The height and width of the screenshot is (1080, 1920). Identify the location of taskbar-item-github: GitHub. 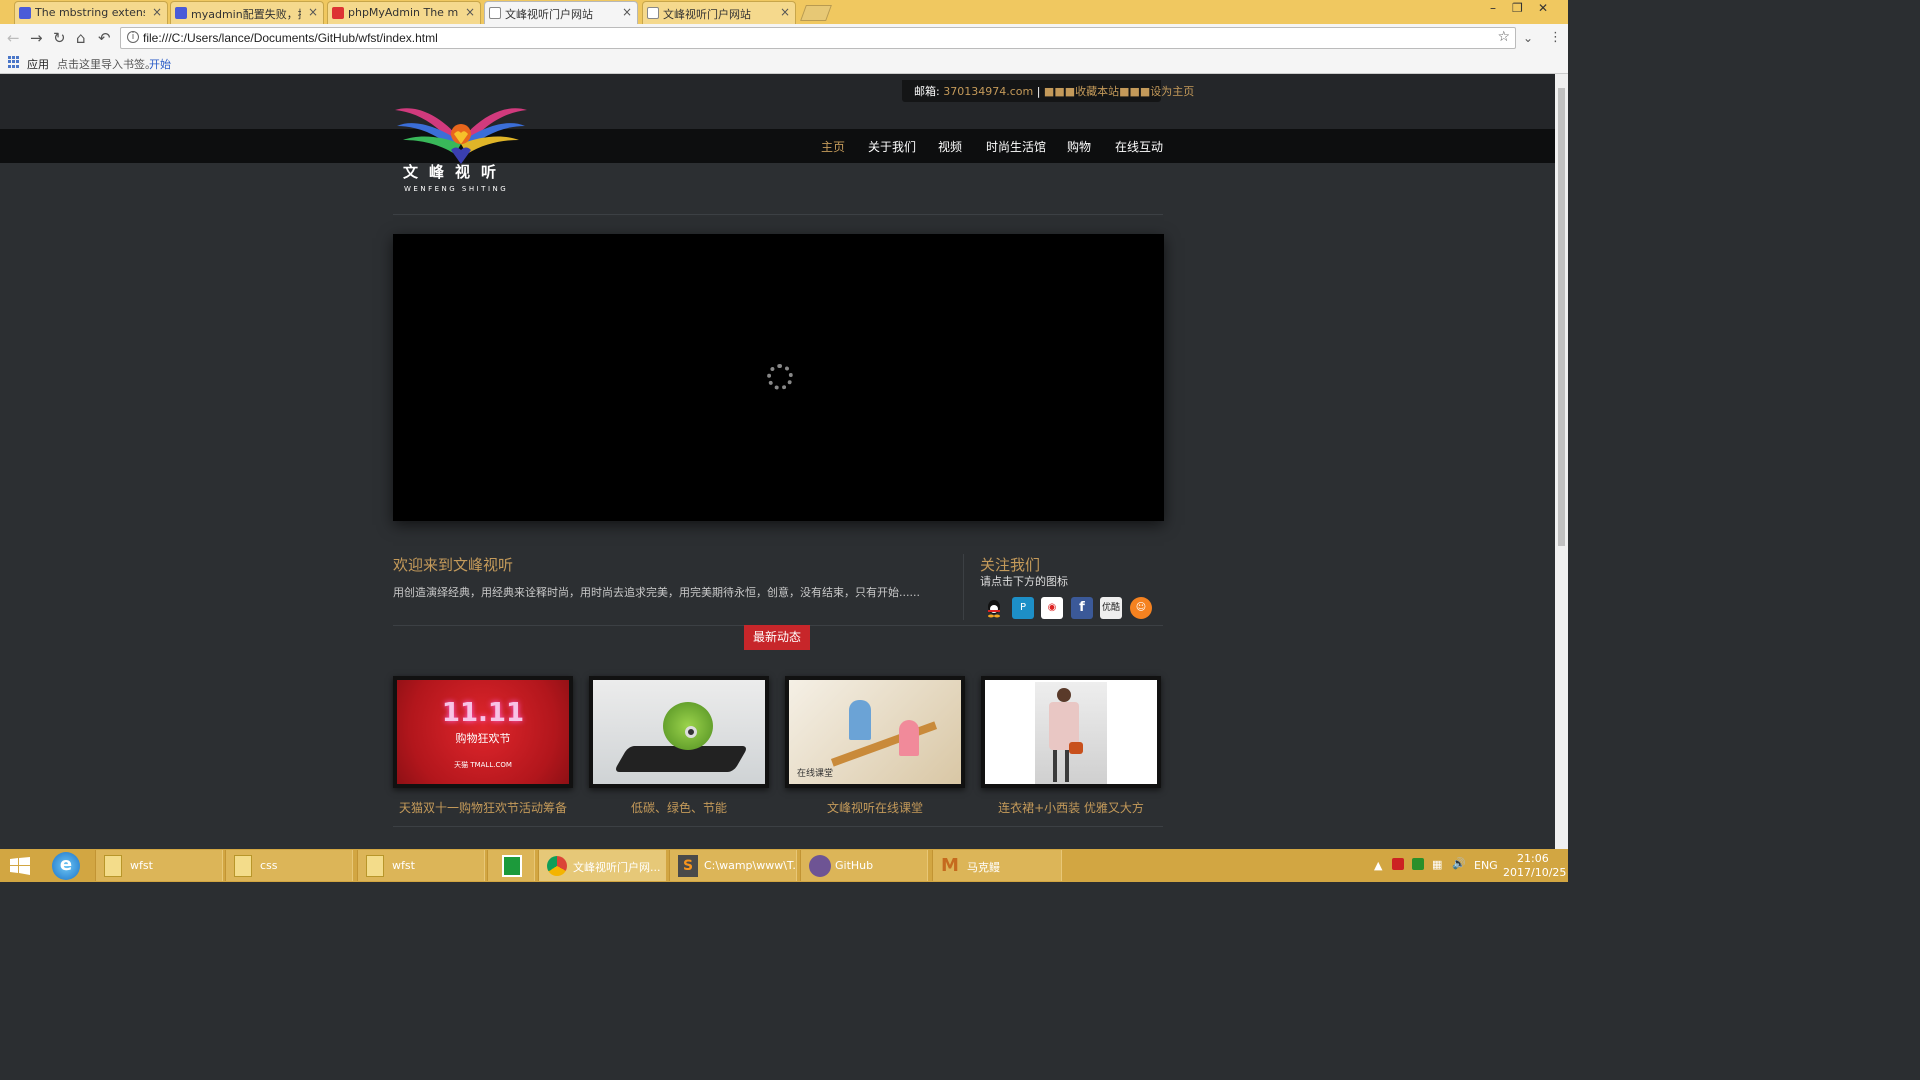
(864, 865).